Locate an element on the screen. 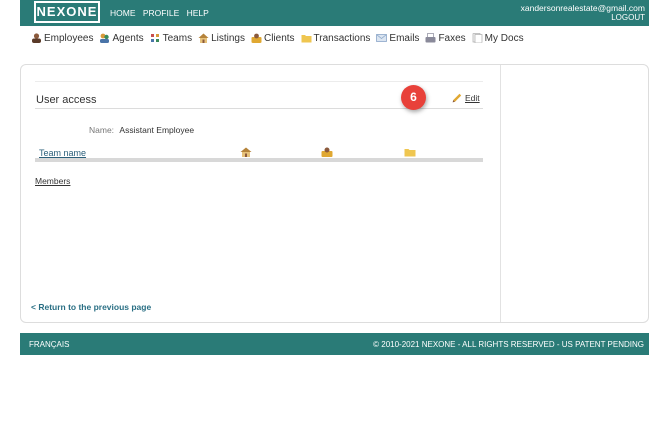  menu-label-listings: Listings is located at coordinates (228, 38).